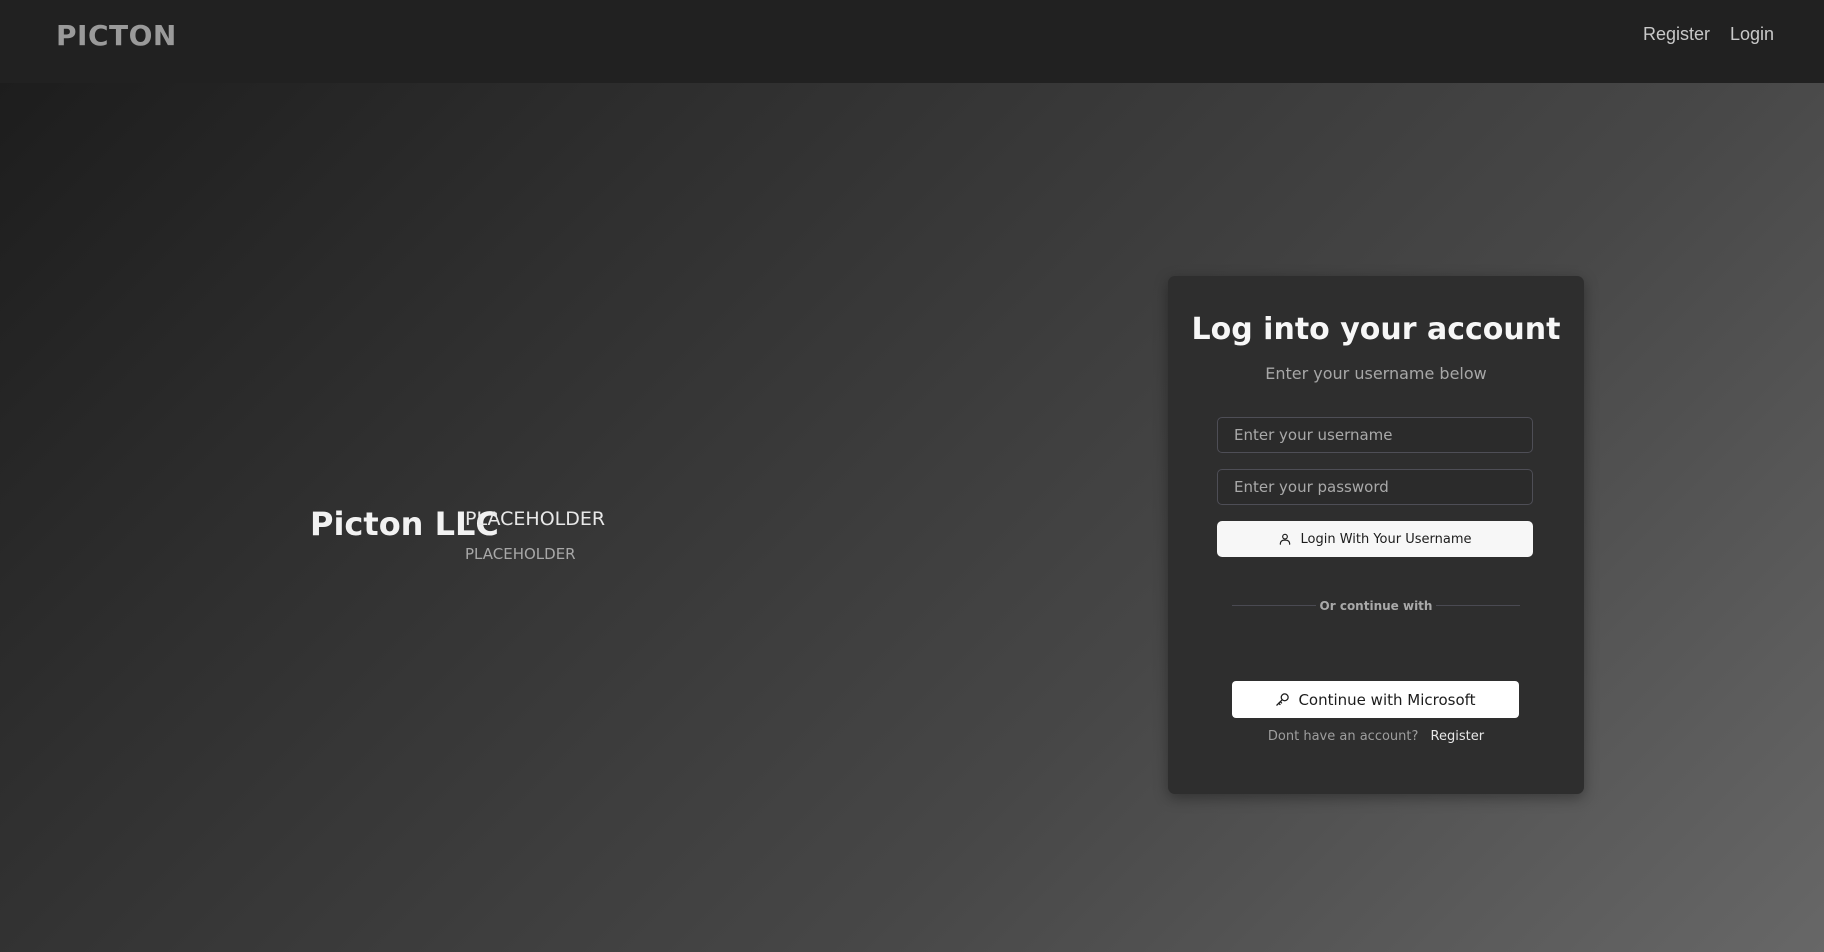  What do you see at coordinates (116, 35) in the screenshot?
I see `brand-logo: PICTON` at bounding box center [116, 35].